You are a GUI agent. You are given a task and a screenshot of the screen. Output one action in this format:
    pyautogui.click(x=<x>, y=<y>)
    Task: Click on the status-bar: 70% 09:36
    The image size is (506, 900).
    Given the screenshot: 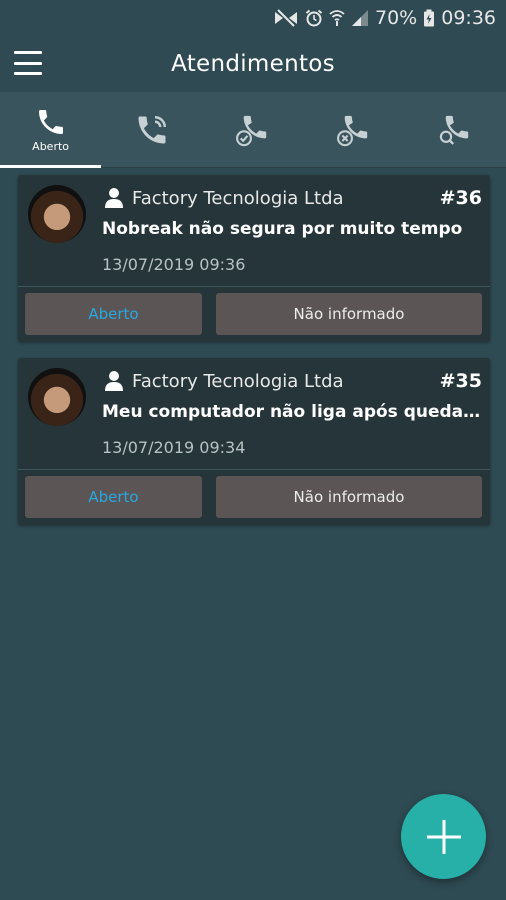 What is the action you would take?
    pyautogui.click(x=253, y=18)
    